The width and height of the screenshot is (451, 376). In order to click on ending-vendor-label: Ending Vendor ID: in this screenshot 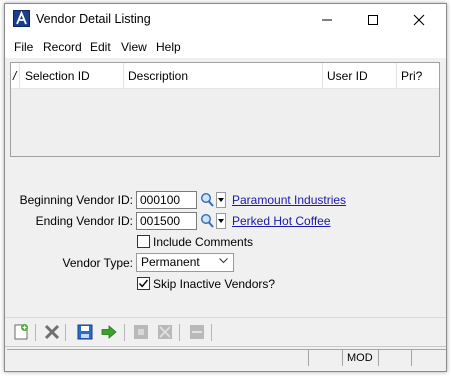, I will do `click(84, 221)`.